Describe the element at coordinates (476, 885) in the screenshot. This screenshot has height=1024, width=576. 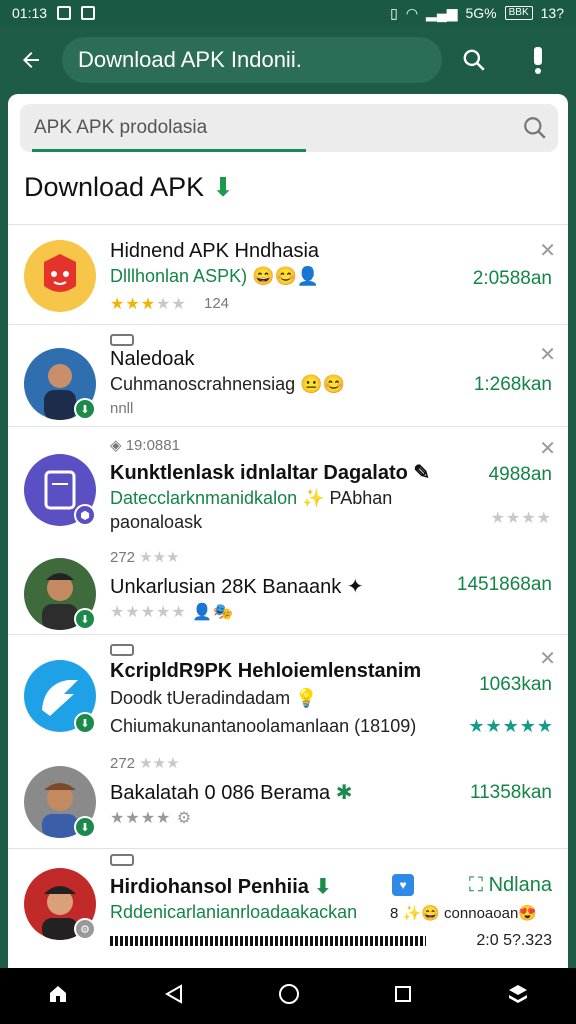
I see `app-logo-icon: ⛶` at that location.